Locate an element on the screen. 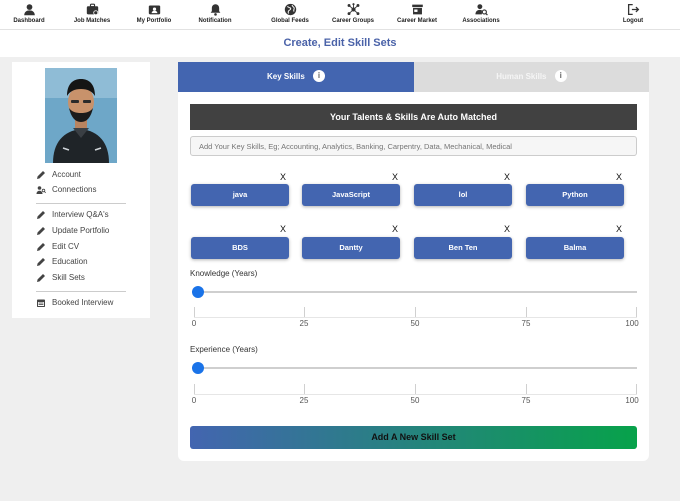 The height and width of the screenshot is (501, 680). skill-chip: lol is located at coordinates (463, 195).